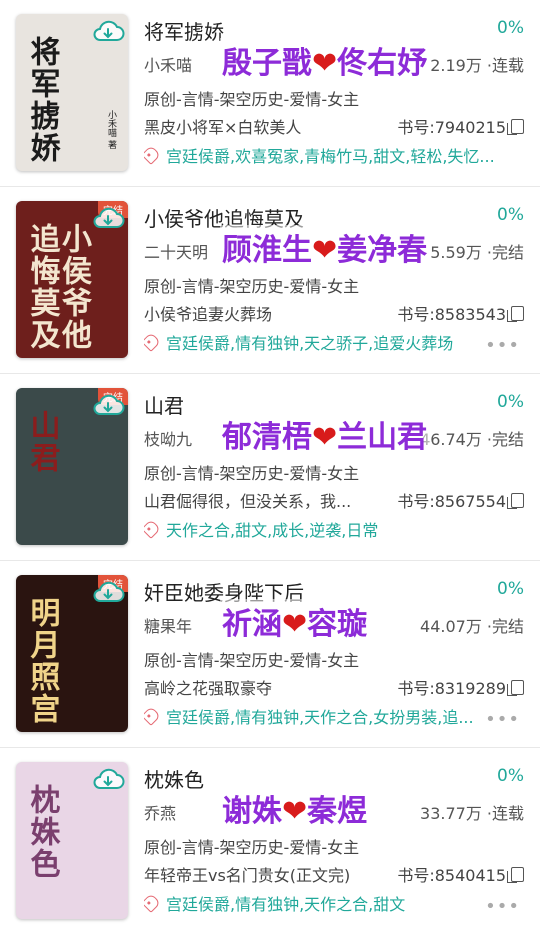  Describe the element at coordinates (174, 778) in the screenshot. I see `book-title: 枕姝色` at that location.